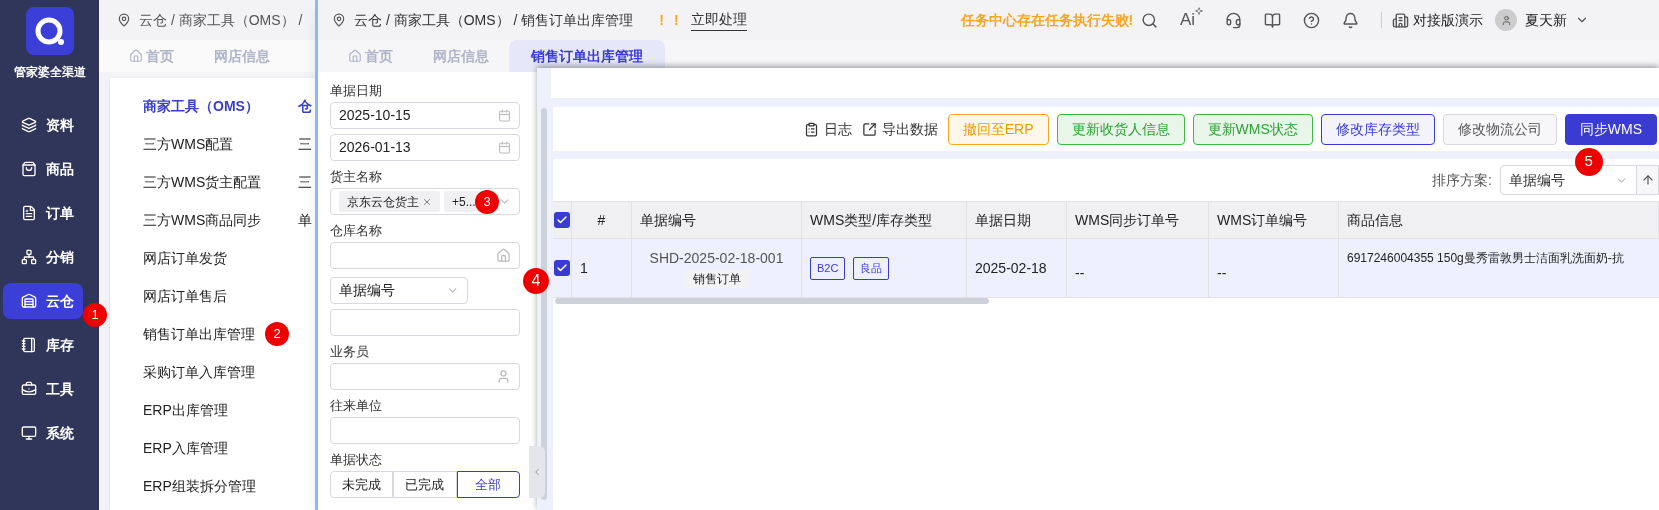  What do you see at coordinates (718, 20) in the screenshot?
I see `action-link: 立即处理` at bounding box center [718, 20].